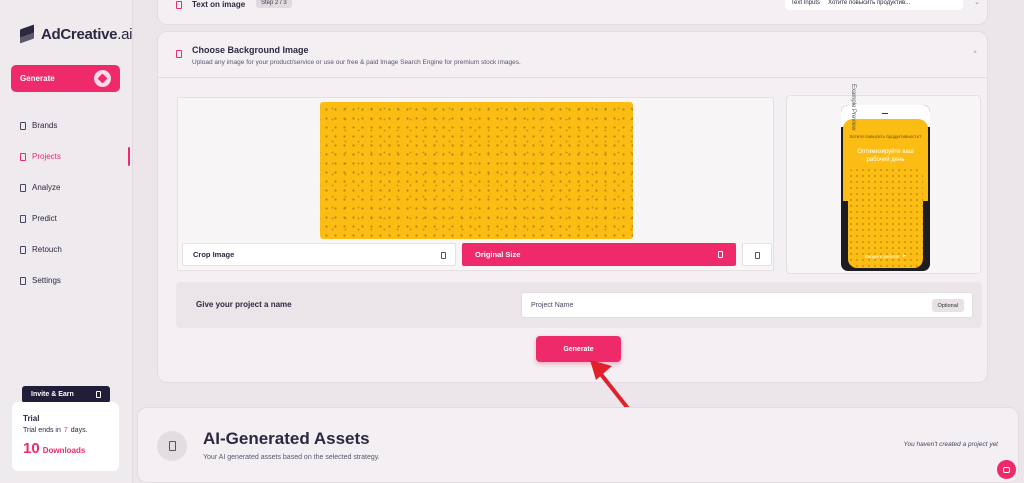 The image size is (1024, 483). Describe the element at coordinates (975, 52) in the screenshot. I see `chevron-up-icon: ▲` at that location.